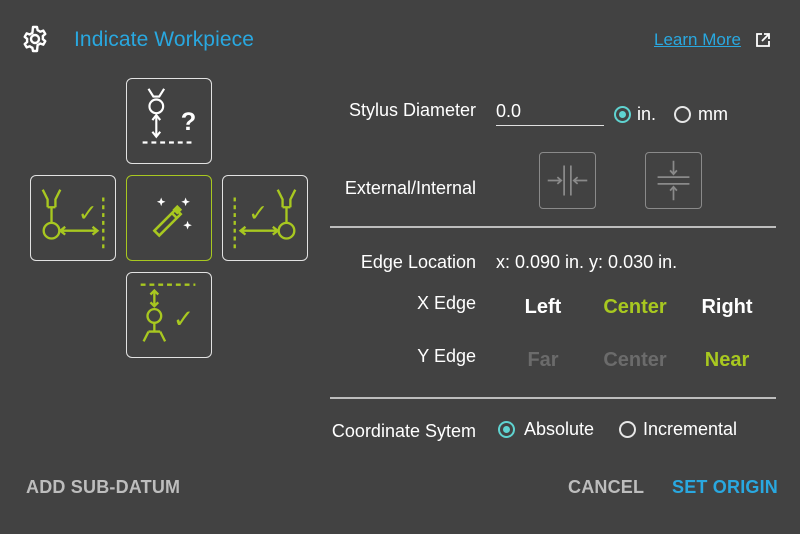 This screenshot has height=534, width=800. I want to click on external-edge-icon, so click(567, 180).